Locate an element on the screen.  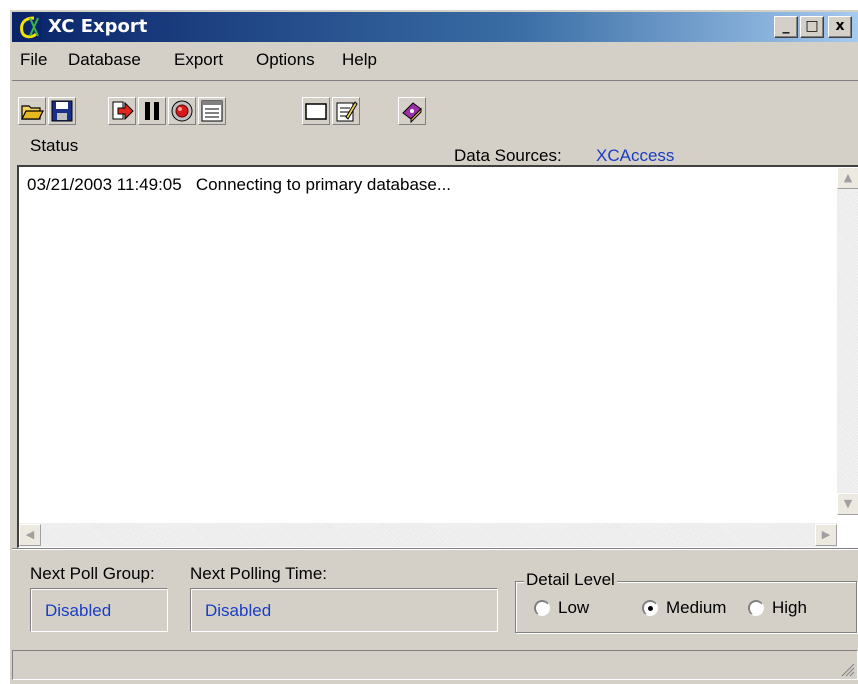
blank-window-icon is located at coordinates (316, 111).